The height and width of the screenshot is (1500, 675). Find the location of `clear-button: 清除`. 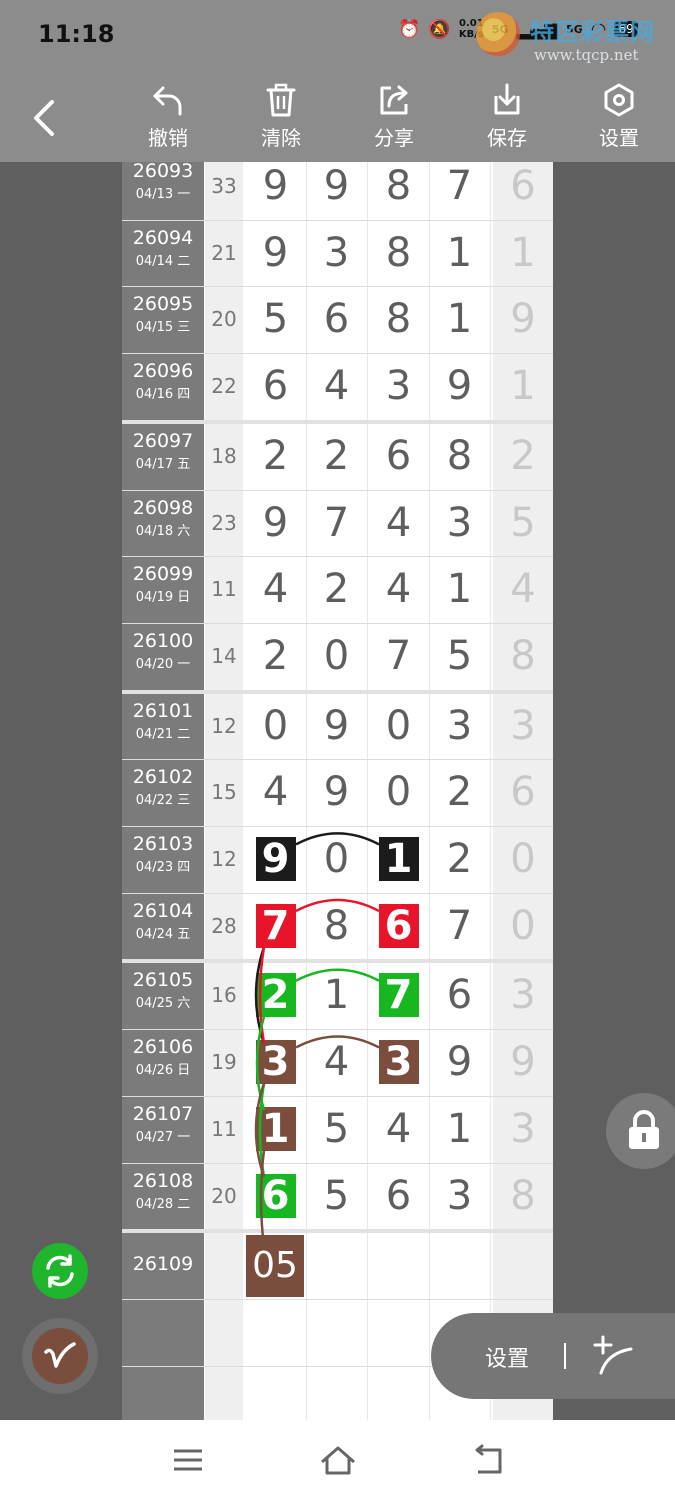

clear-button: 清除 is located at coordinates (281, 120).